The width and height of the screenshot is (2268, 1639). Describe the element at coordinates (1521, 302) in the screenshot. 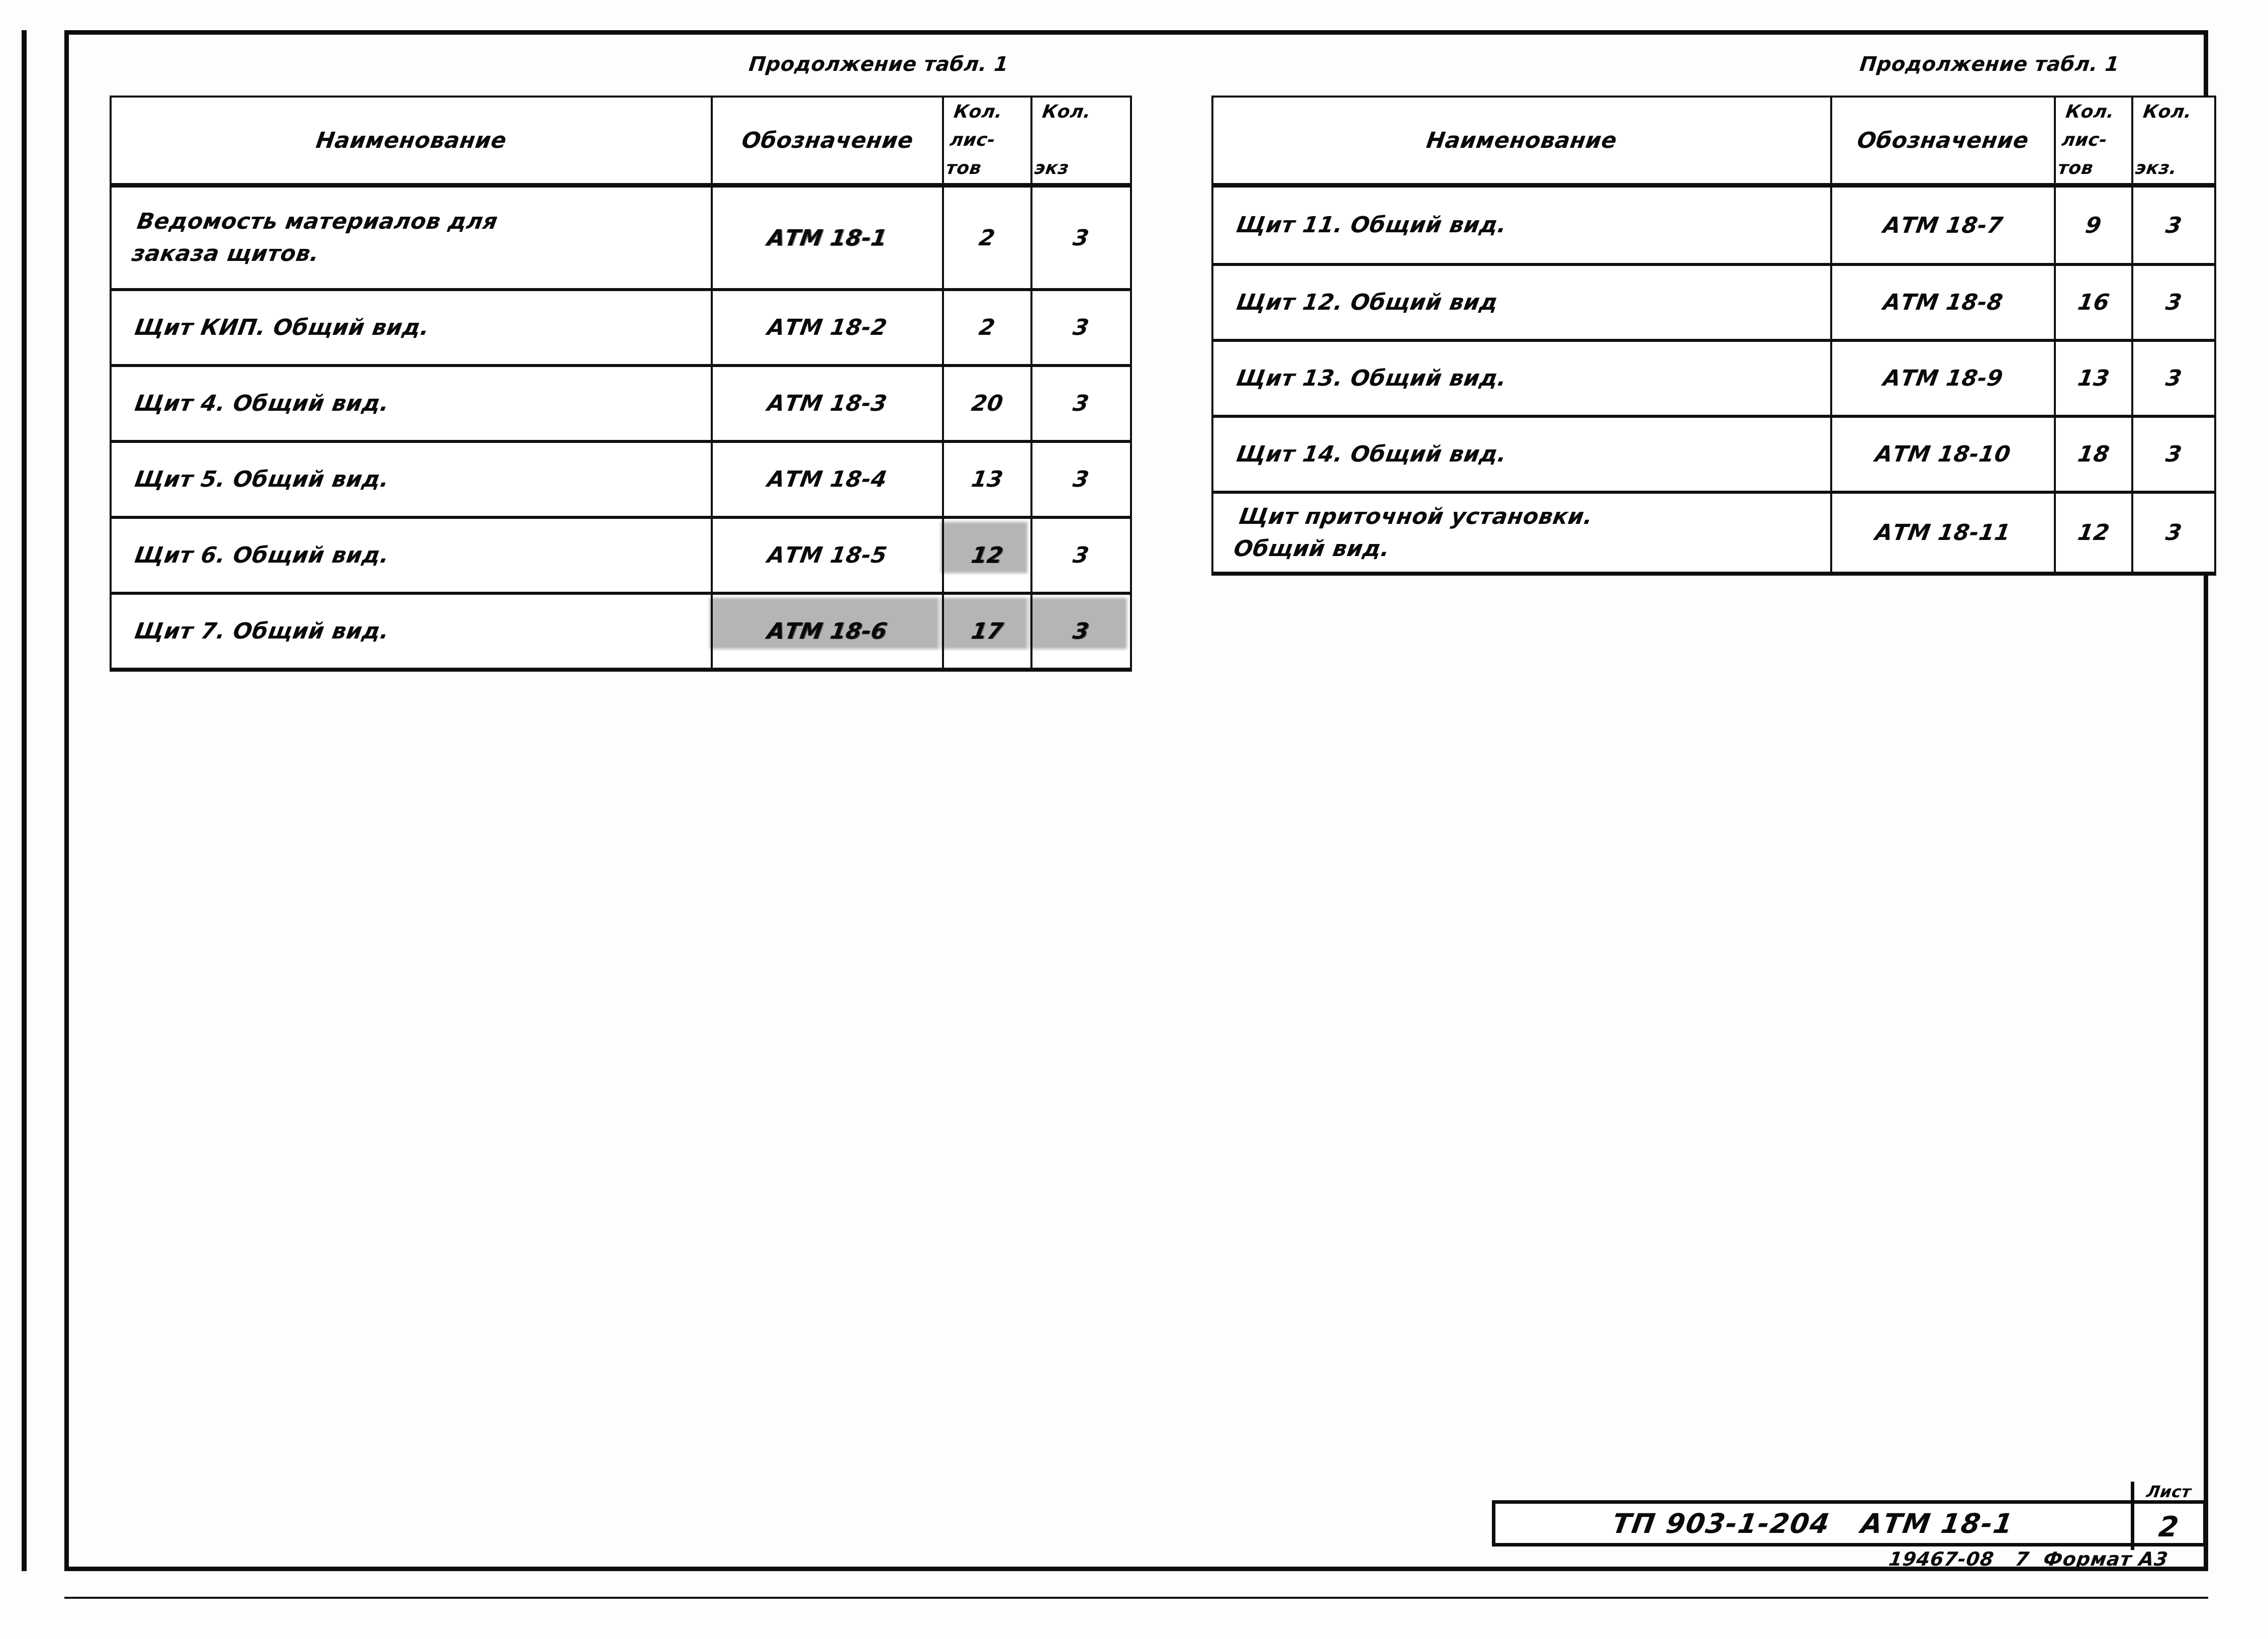

I see `row-name: Щит 12. Общий вид` at that location.